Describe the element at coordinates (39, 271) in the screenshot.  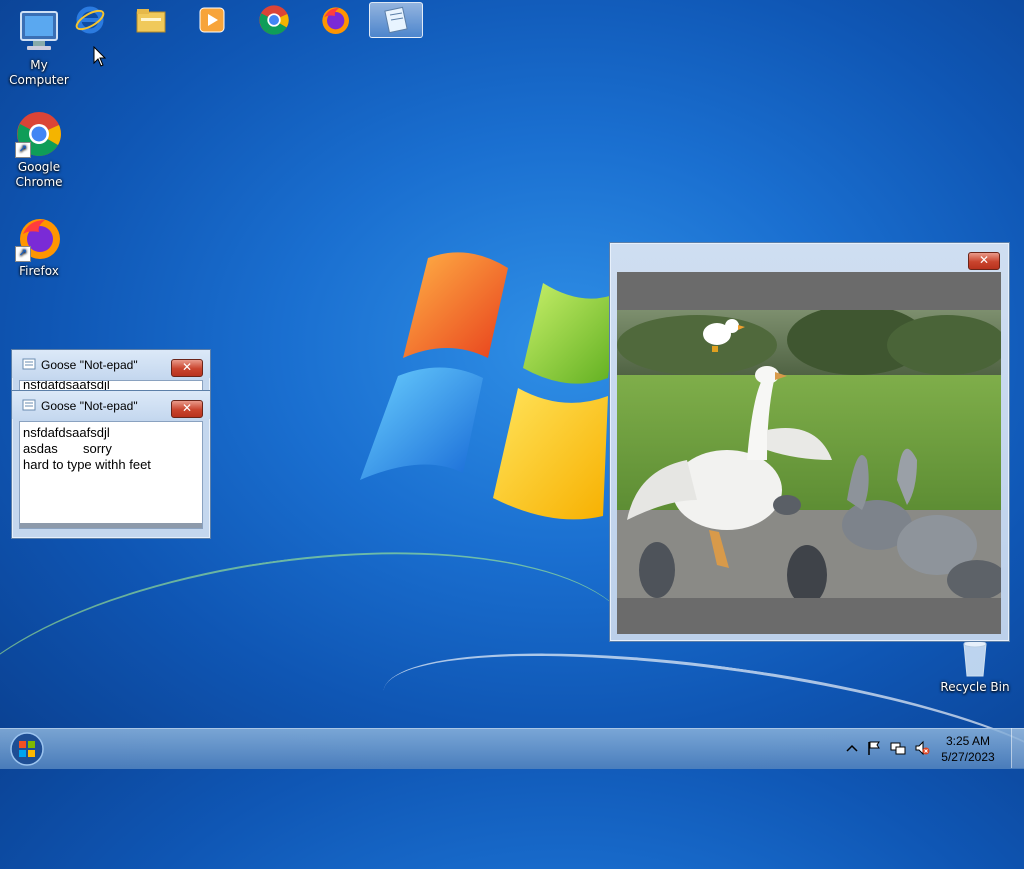
I see `desktop-icon-label: Firefox` at that location.